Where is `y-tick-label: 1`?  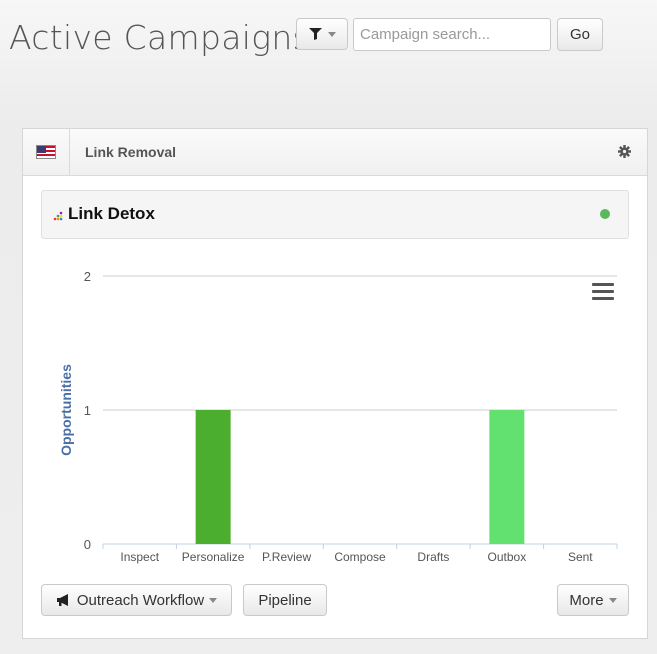 y-tick-label: 1 is located at coordinates (87, 410).